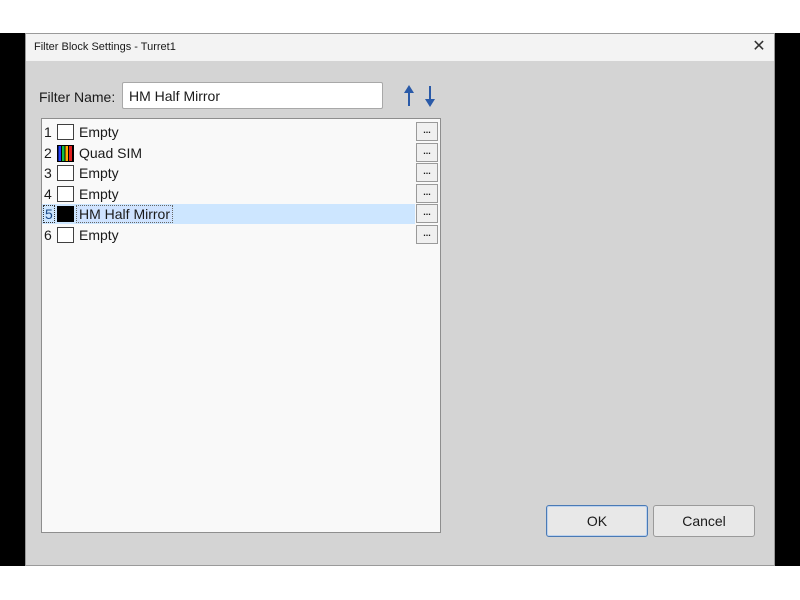 The height and width of the screenshot is (600, 800). Describe the element at coordinates (228, 194) in the screenshot. I see `list-item: 4 Empty` at that location.